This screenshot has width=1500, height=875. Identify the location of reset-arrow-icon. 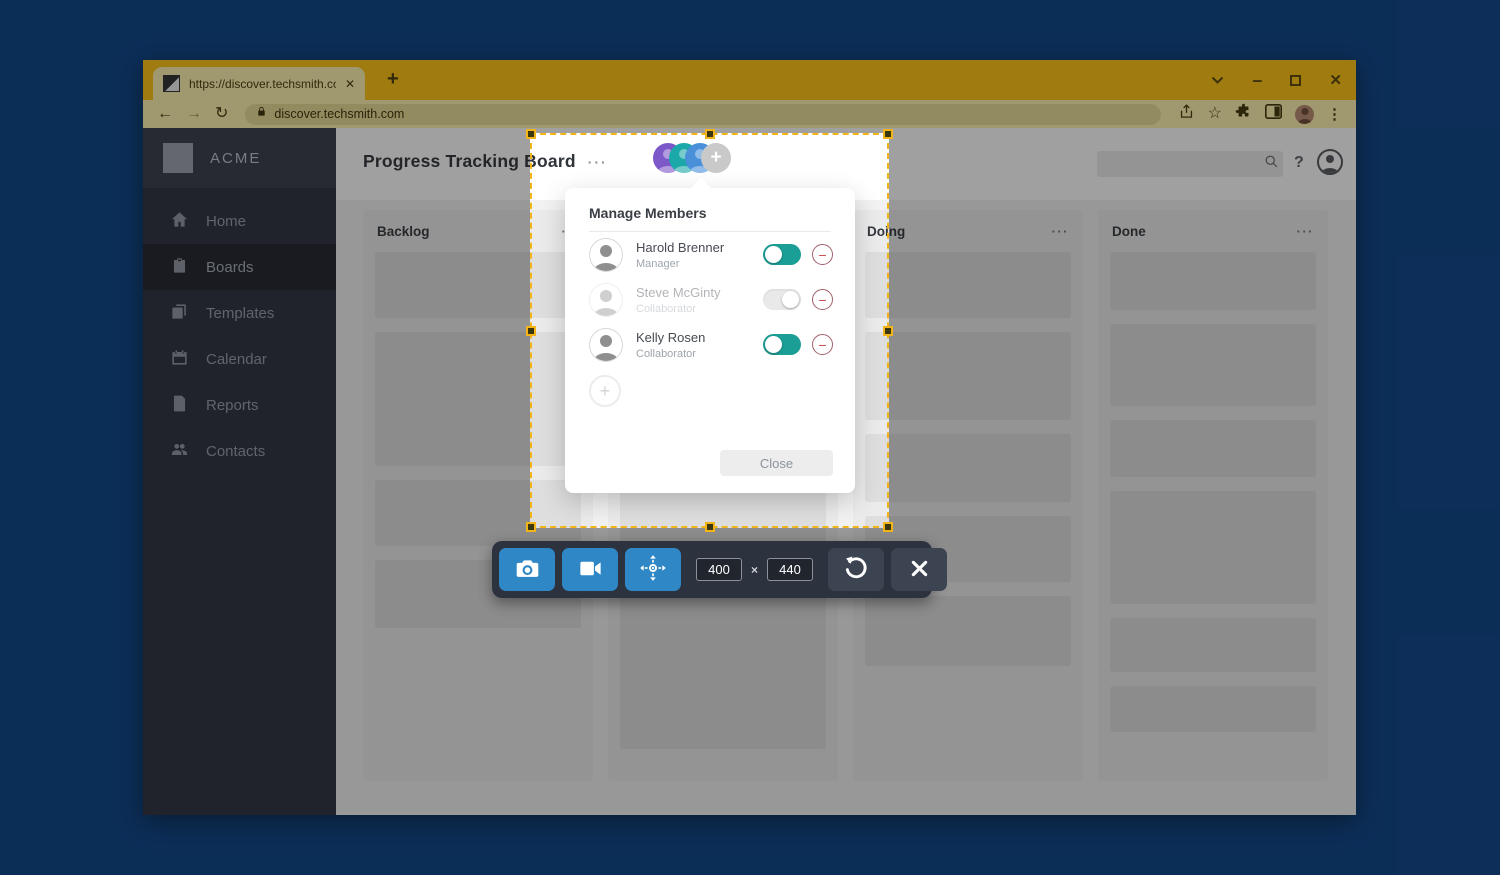
(856, 569).